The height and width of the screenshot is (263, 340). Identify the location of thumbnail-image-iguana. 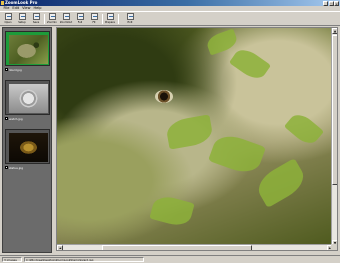
(28, 49).